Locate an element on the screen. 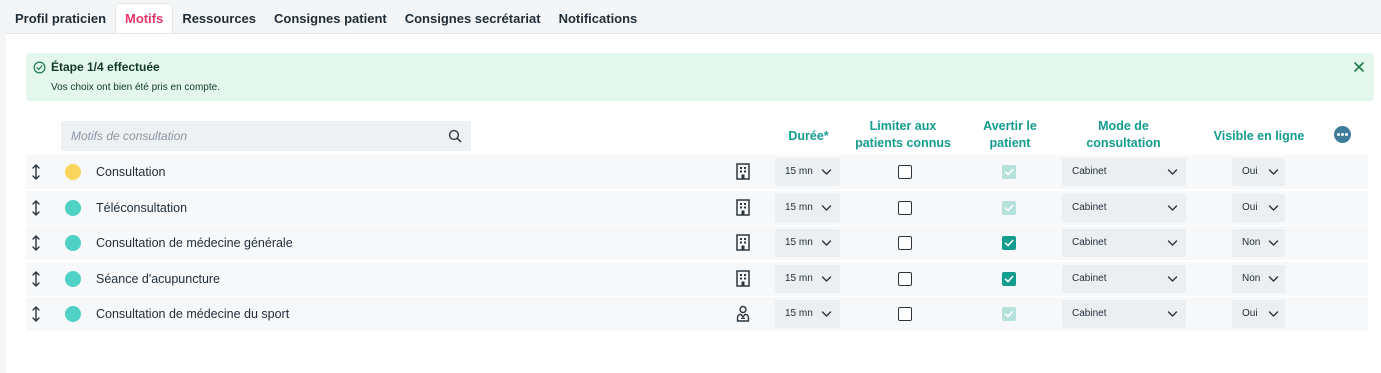  search-input is located at coordinates (251, 136).